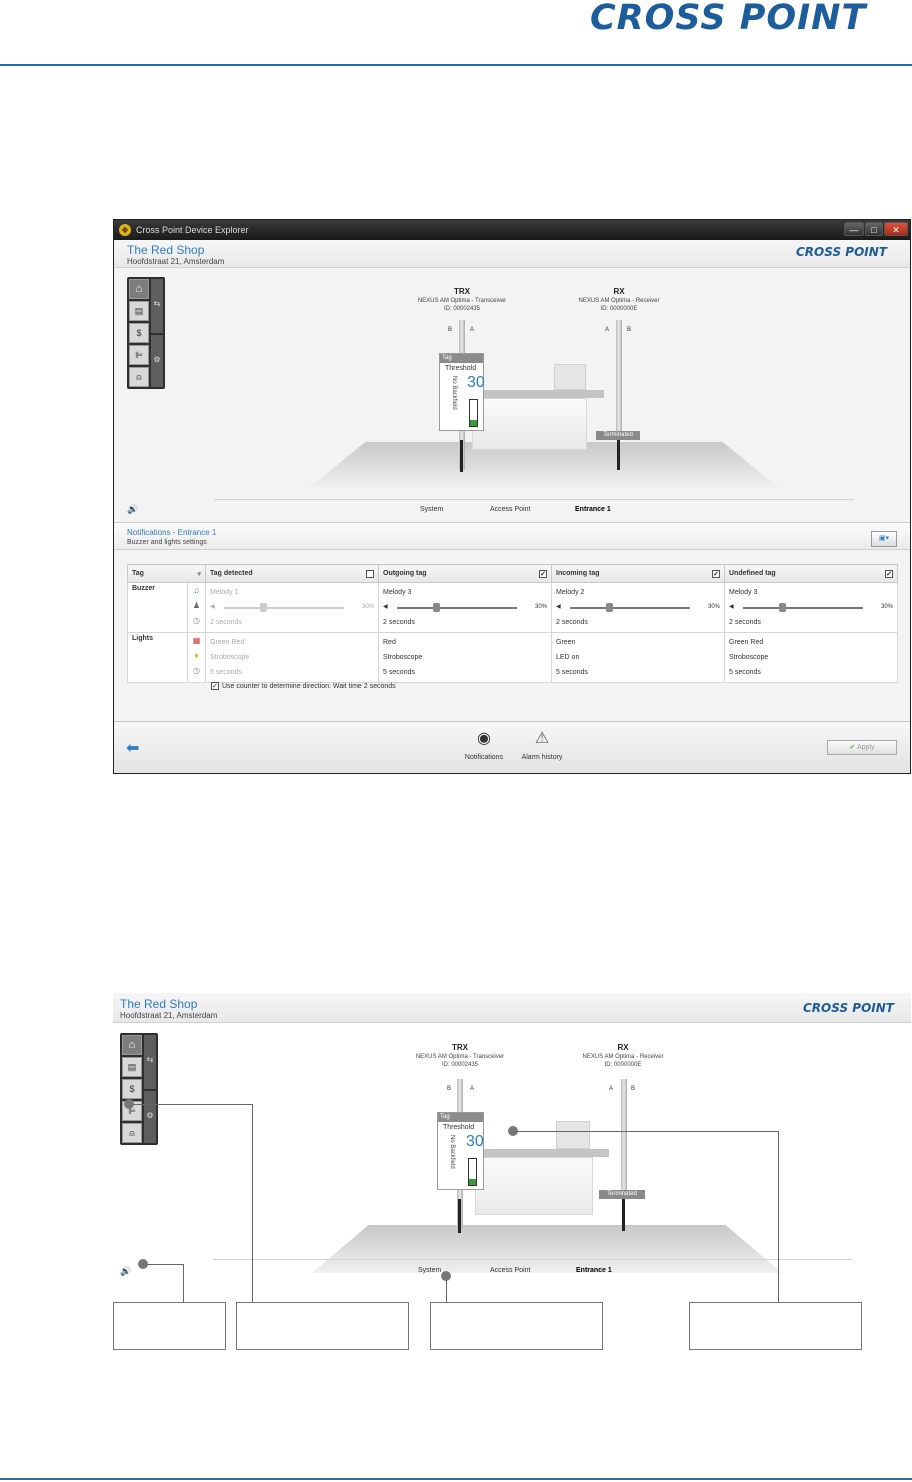  What do you see at coordinates (431, 509) in the screenshot?
I see `tab-system: System` at bounding box center [431, 509].